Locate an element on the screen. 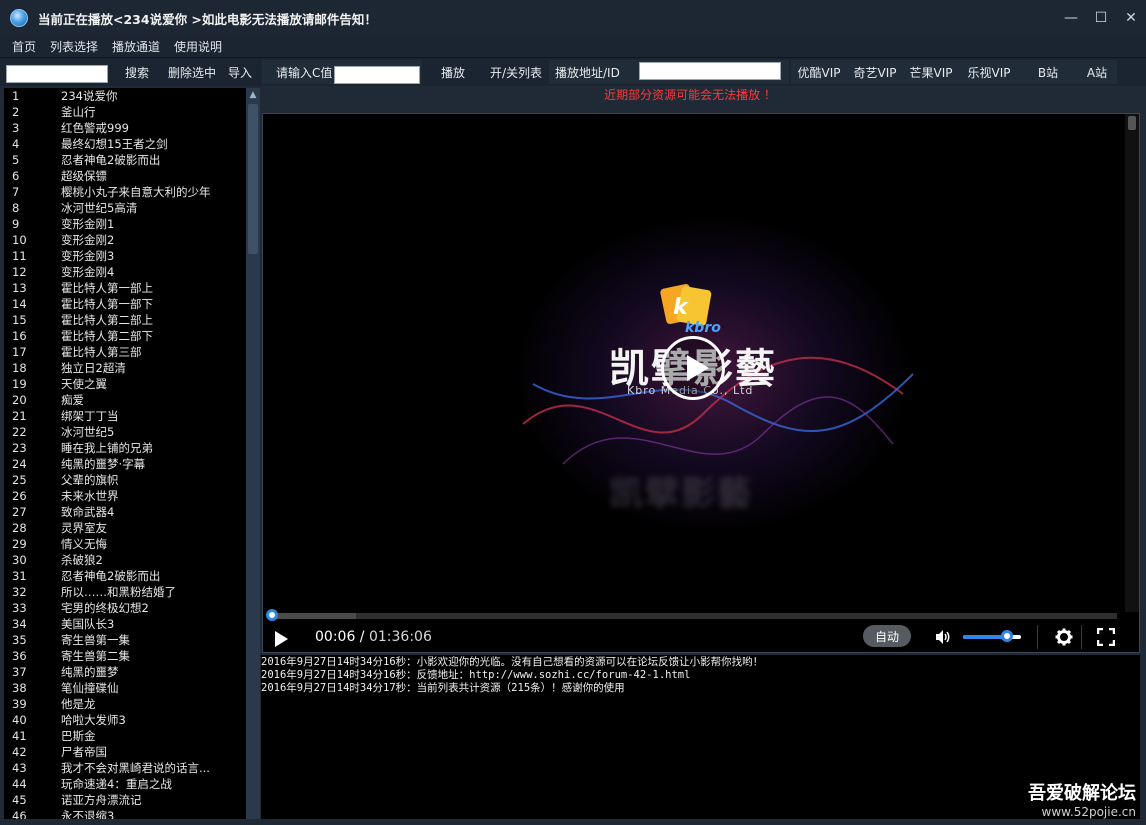  list-item: 46 永不退缩3 is located at coordinates (125, 813).